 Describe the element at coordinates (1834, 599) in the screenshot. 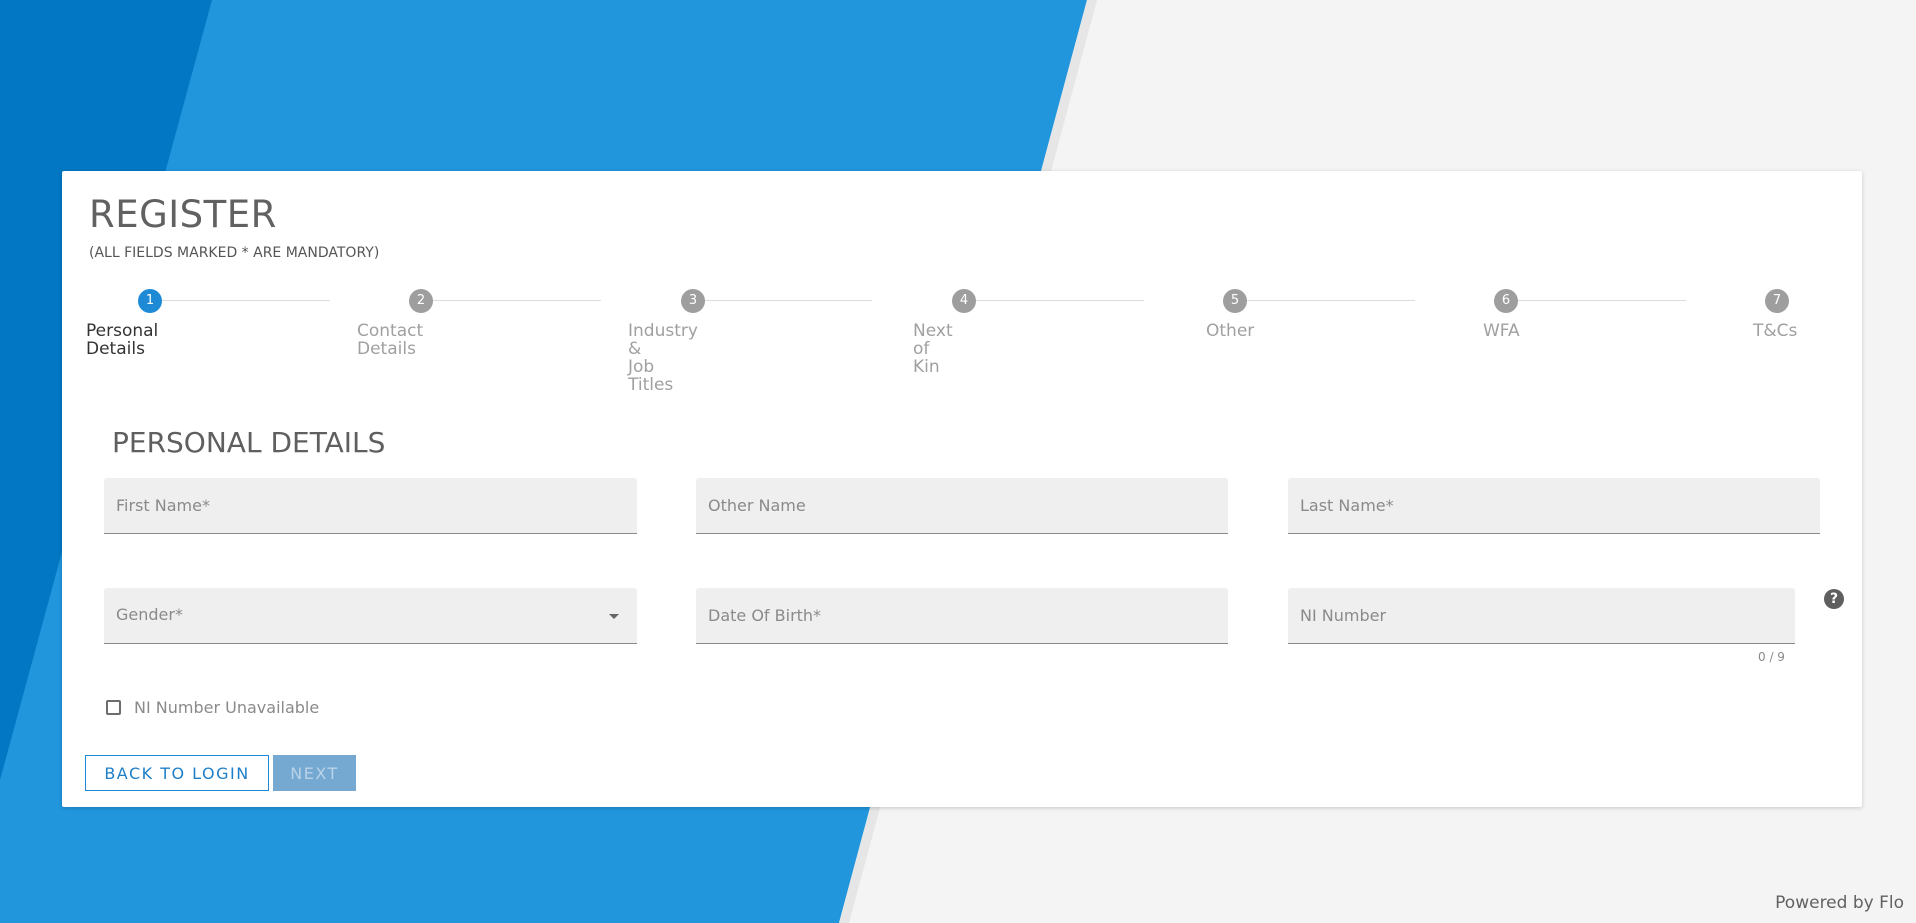

I see `question-circle-icon: ?` at that location.